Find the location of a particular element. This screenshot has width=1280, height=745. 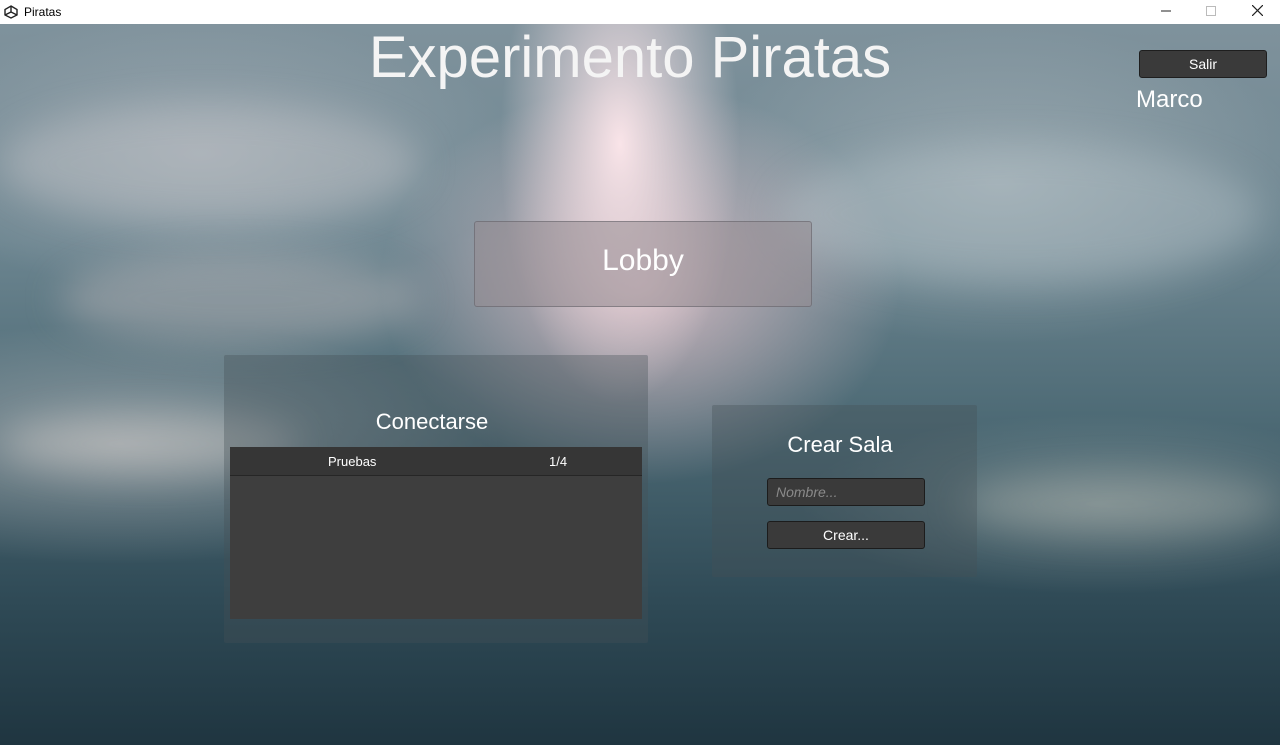

maximize-icon is located at coordinates (1211, 12).